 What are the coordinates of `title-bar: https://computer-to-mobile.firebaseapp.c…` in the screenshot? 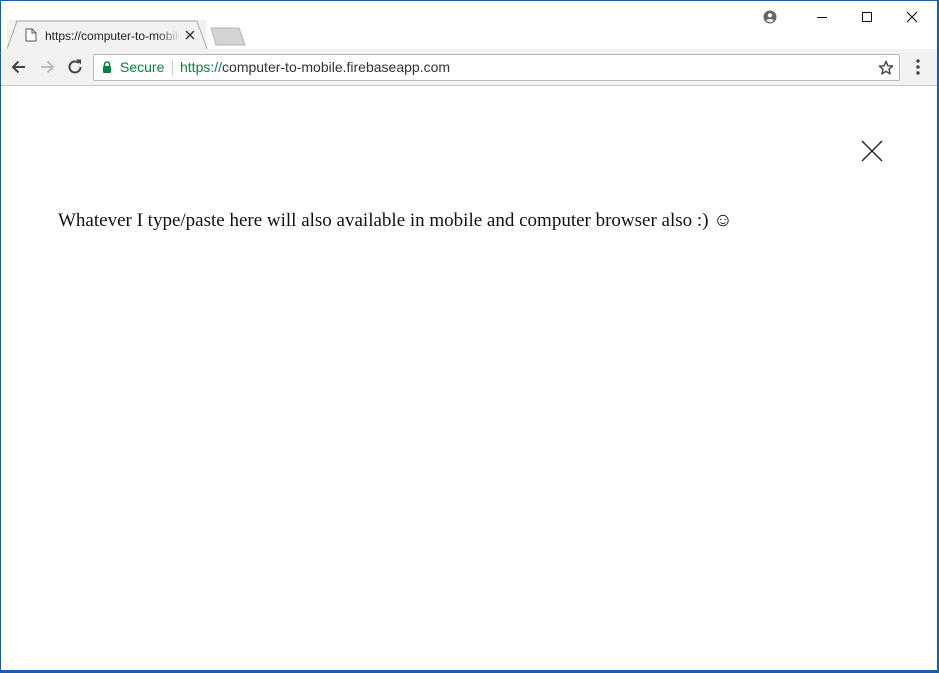 It's located at (469, 25).